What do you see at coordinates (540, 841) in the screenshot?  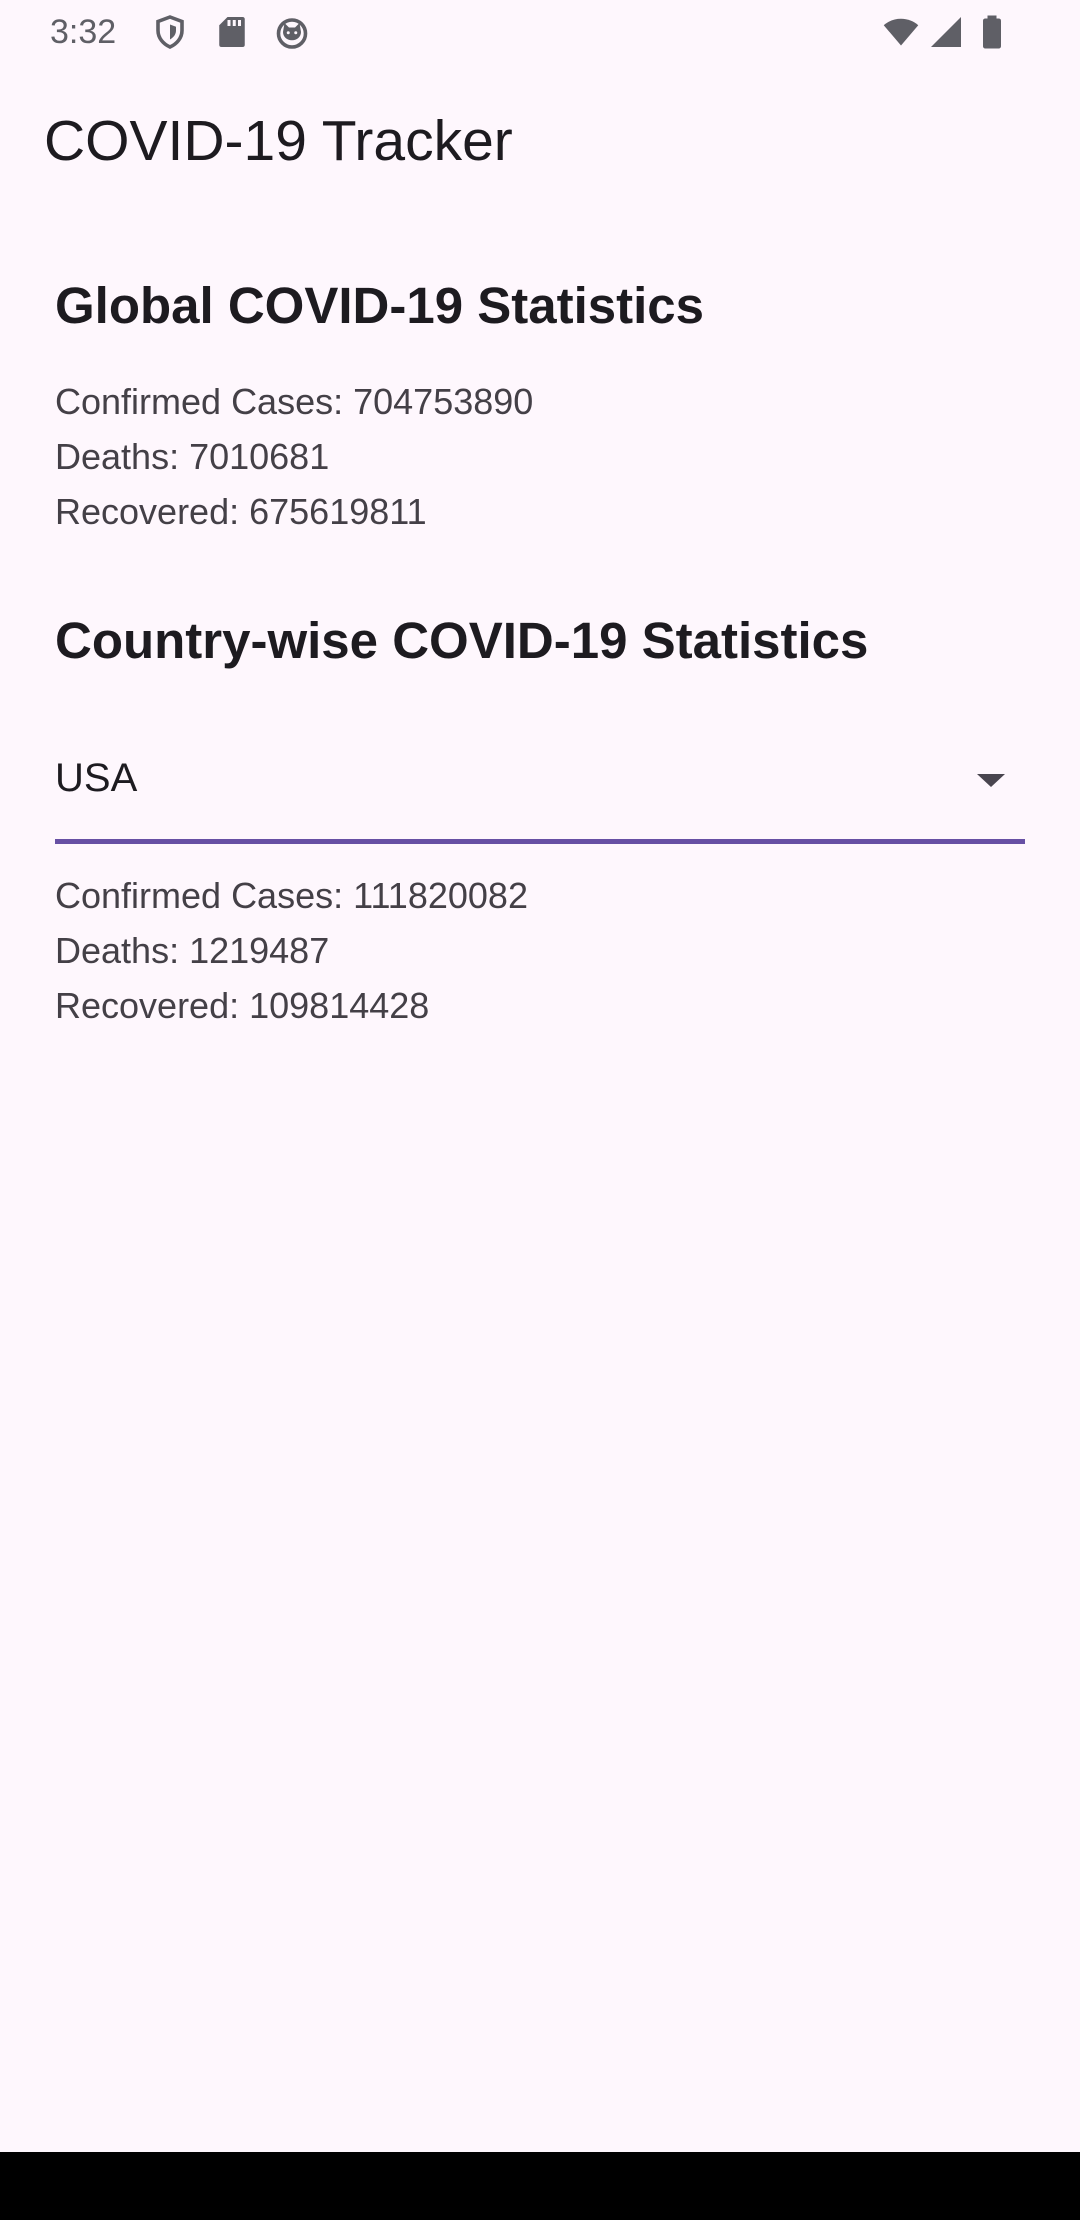 I see `dropdown-underline` at bounding box center [540, 841].